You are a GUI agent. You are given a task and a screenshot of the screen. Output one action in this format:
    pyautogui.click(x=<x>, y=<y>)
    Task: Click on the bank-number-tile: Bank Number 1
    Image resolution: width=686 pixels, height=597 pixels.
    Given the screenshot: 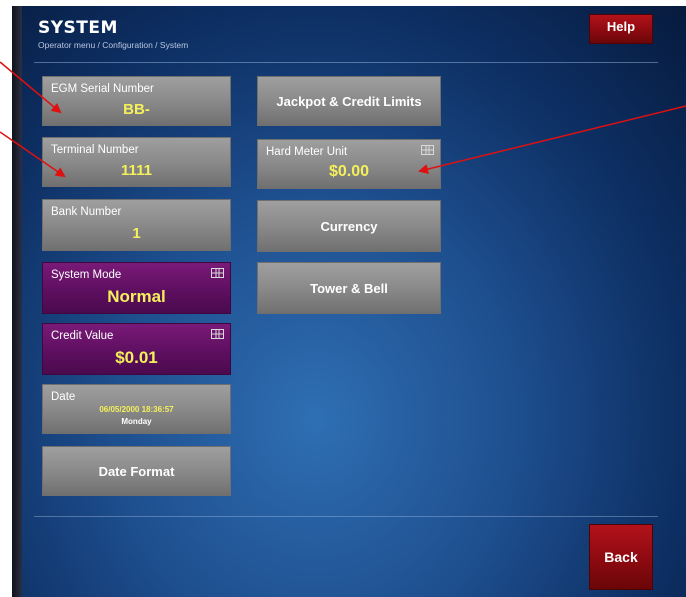 What is the action you would take?
    pyautogui.click(x=136, y=225)
    